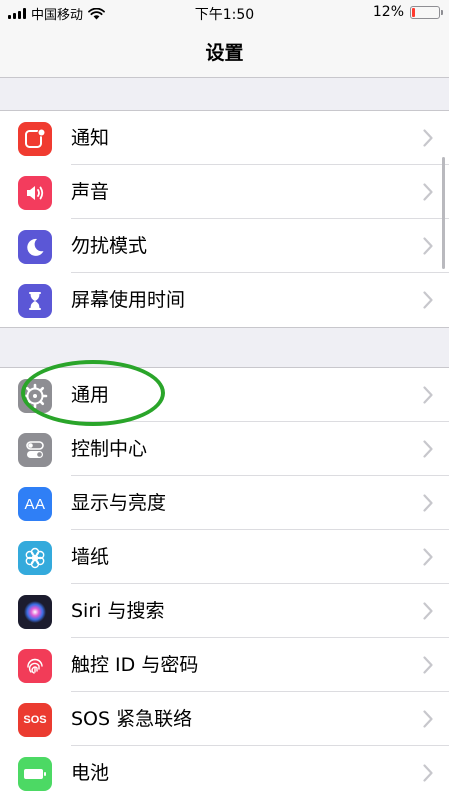 This screenshot has height=800, width=449. What do you see at coordinates (224, 665) in the screenshot?
I see `settings-row-touch-id-passcode: 触控 ID 与密码` at bounding box center [224, 665].